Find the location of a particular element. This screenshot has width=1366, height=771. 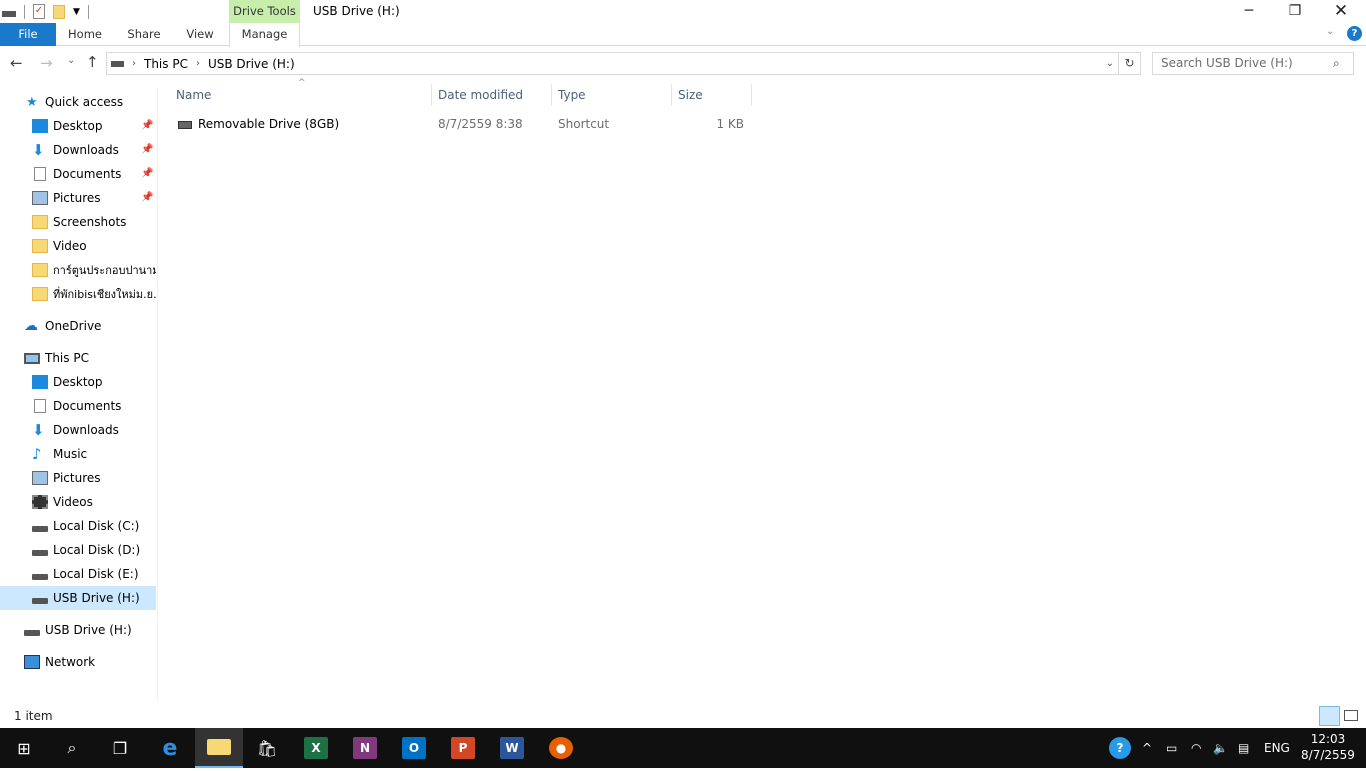

videos-icon is located at coordinates (40, 502).